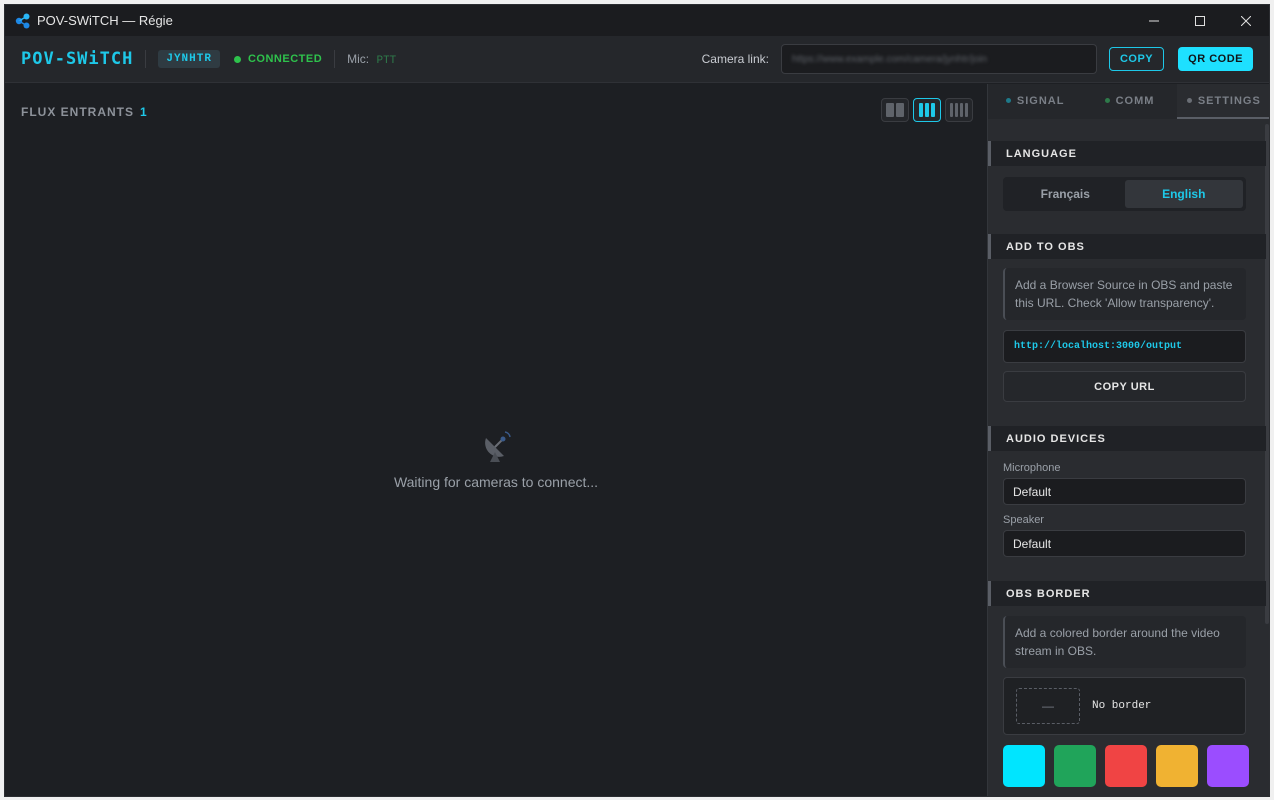 The image size is (1274, 800). I want to click on incoming-streams-label: FLUX ENTRANTS 1, so click(84, 112).